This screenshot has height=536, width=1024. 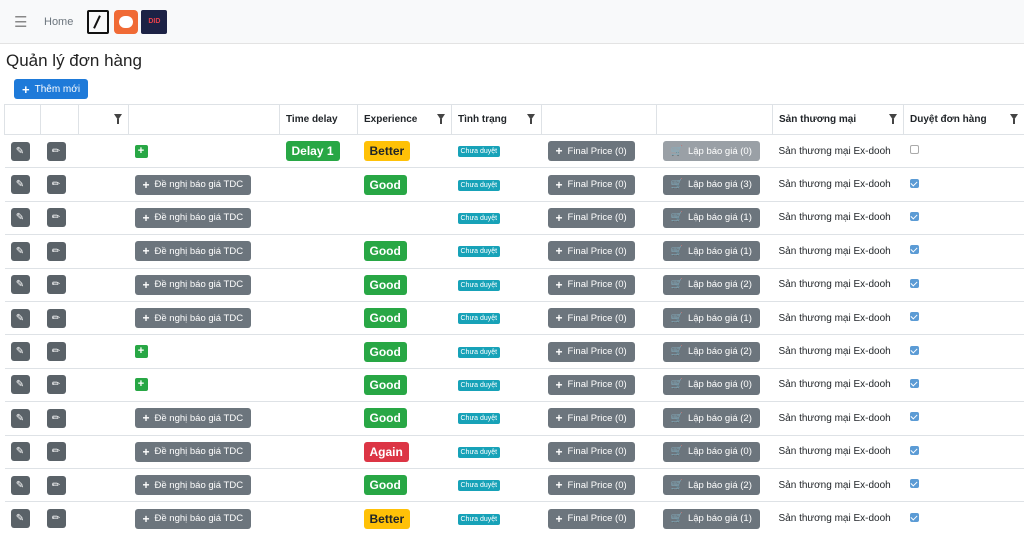 What do you see at coordinates (51, 89) in the screenshot?
I see `add-new-button: + Thêm mới` at bounding box center [51, 89].